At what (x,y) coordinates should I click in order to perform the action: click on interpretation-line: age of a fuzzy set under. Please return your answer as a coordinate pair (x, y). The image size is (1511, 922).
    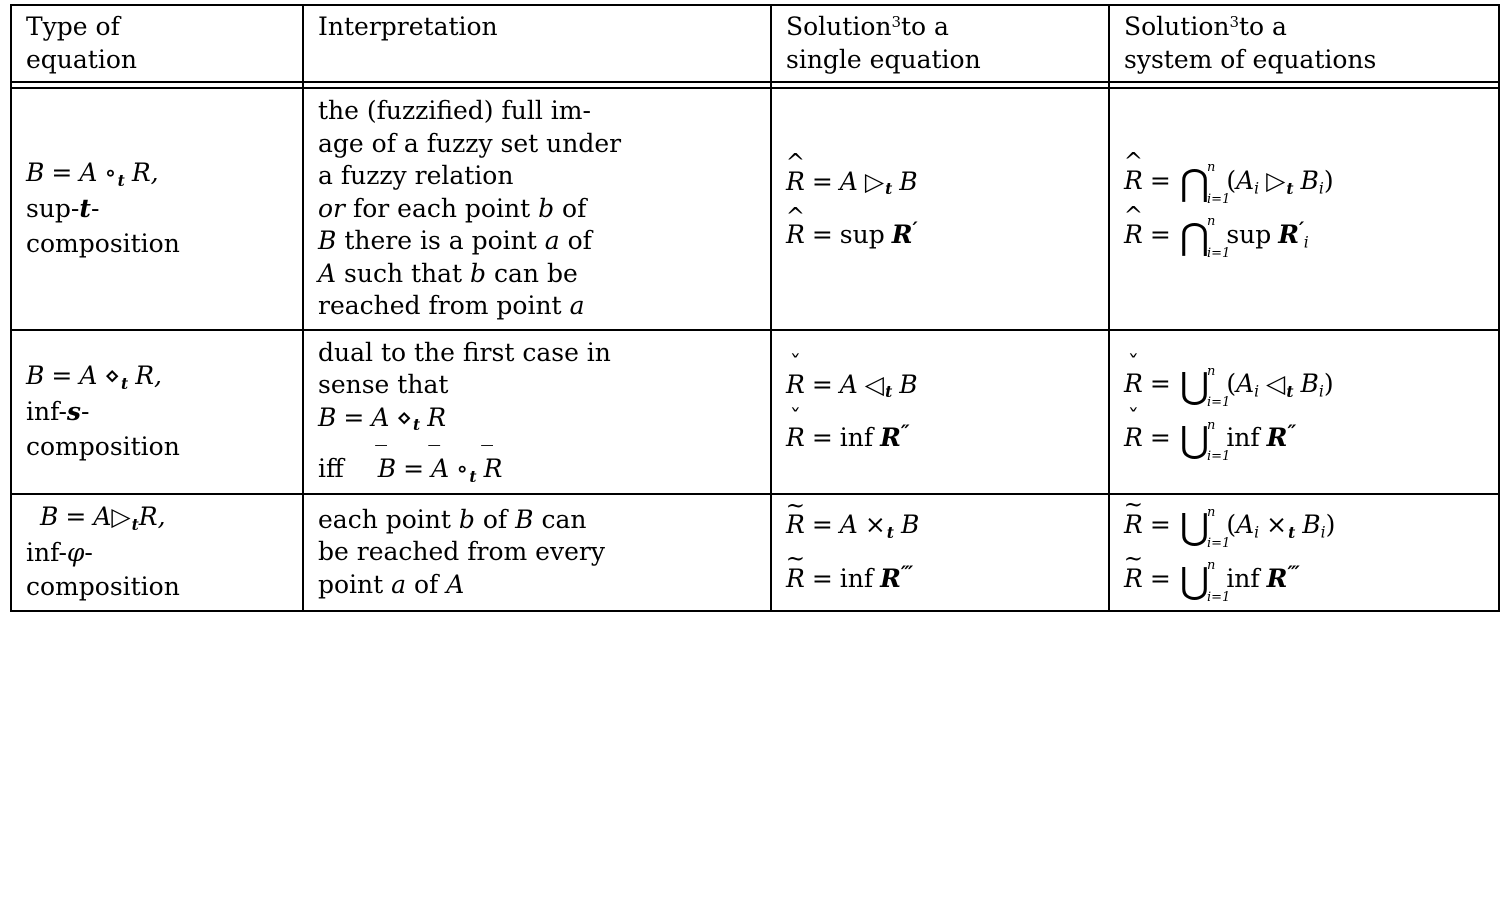
    Looking at the image, I should click on (470, 143).